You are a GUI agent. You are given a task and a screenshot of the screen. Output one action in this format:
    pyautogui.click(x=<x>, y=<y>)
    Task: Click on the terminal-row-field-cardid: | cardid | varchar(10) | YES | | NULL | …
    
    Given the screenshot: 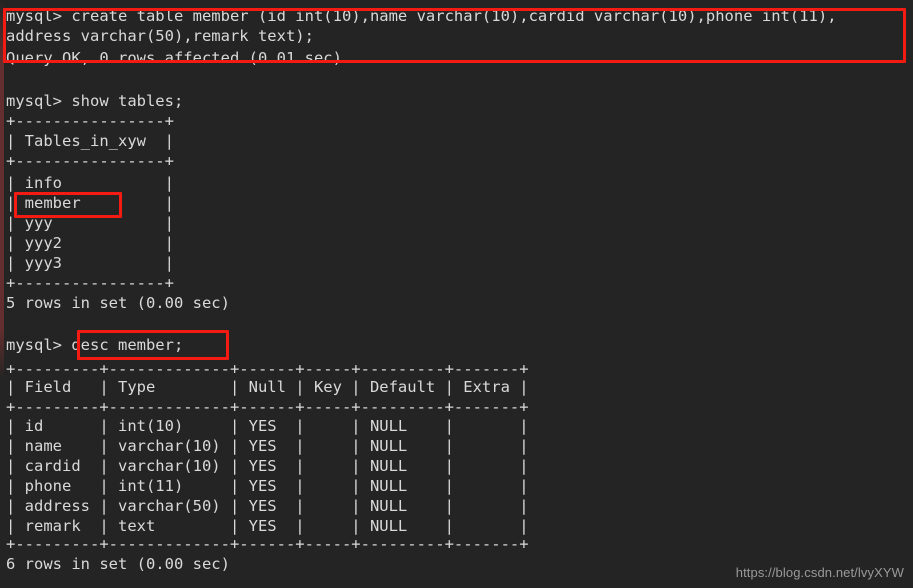 What is the action you would take?
    pyautogui.click(x=267, y=466)
    